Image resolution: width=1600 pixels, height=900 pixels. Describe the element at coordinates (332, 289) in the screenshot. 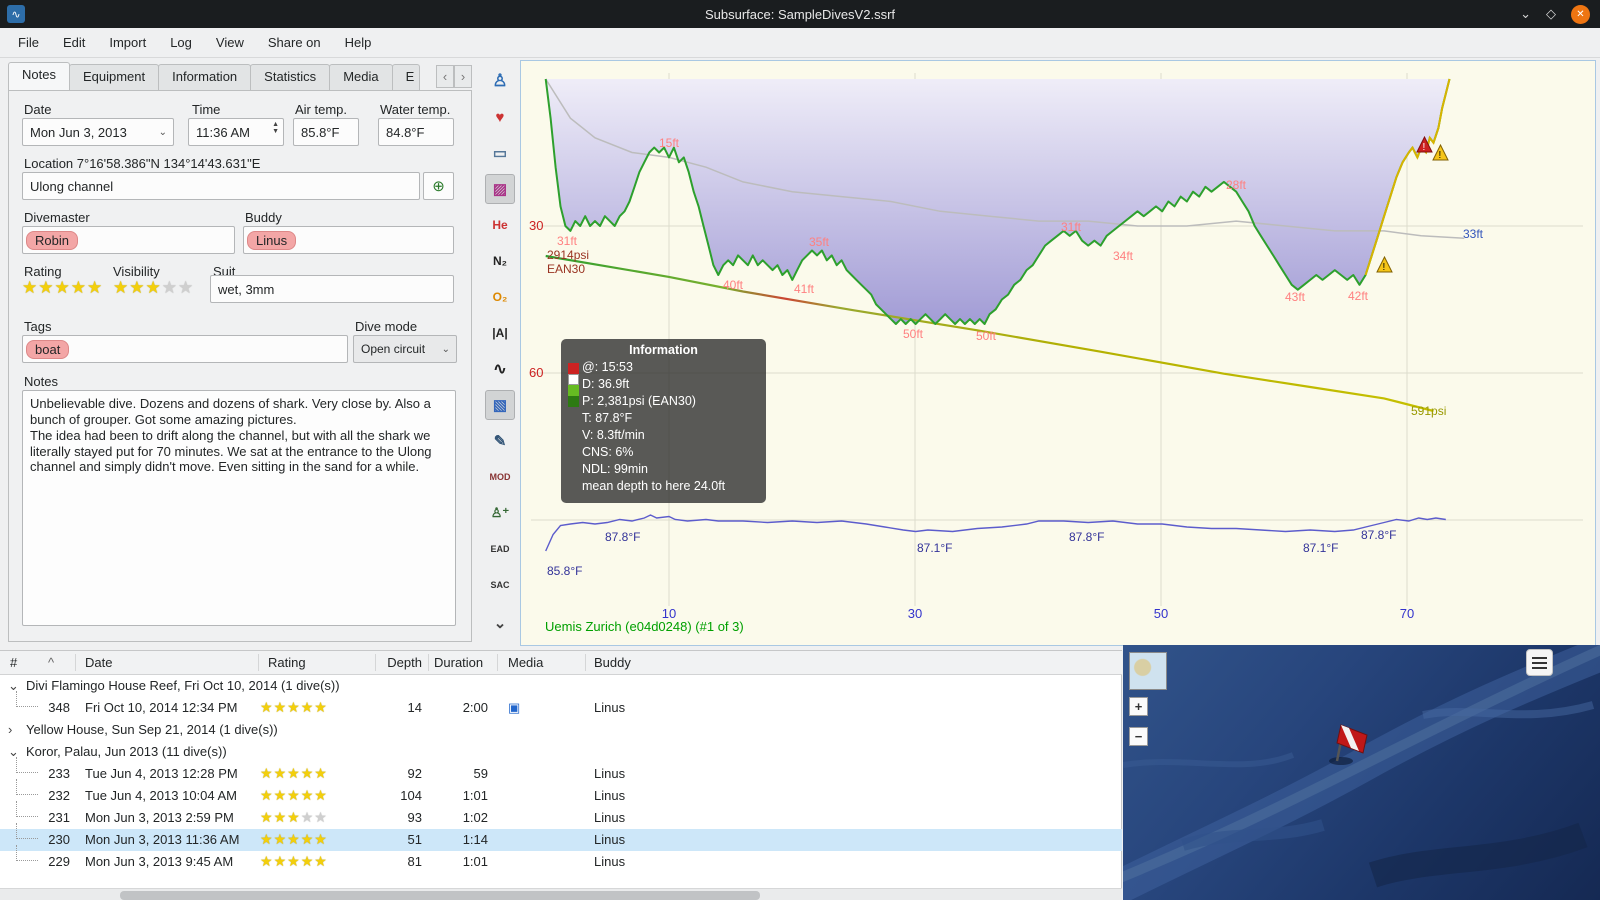

I see `suit-input: wet, 3mm` at that location.